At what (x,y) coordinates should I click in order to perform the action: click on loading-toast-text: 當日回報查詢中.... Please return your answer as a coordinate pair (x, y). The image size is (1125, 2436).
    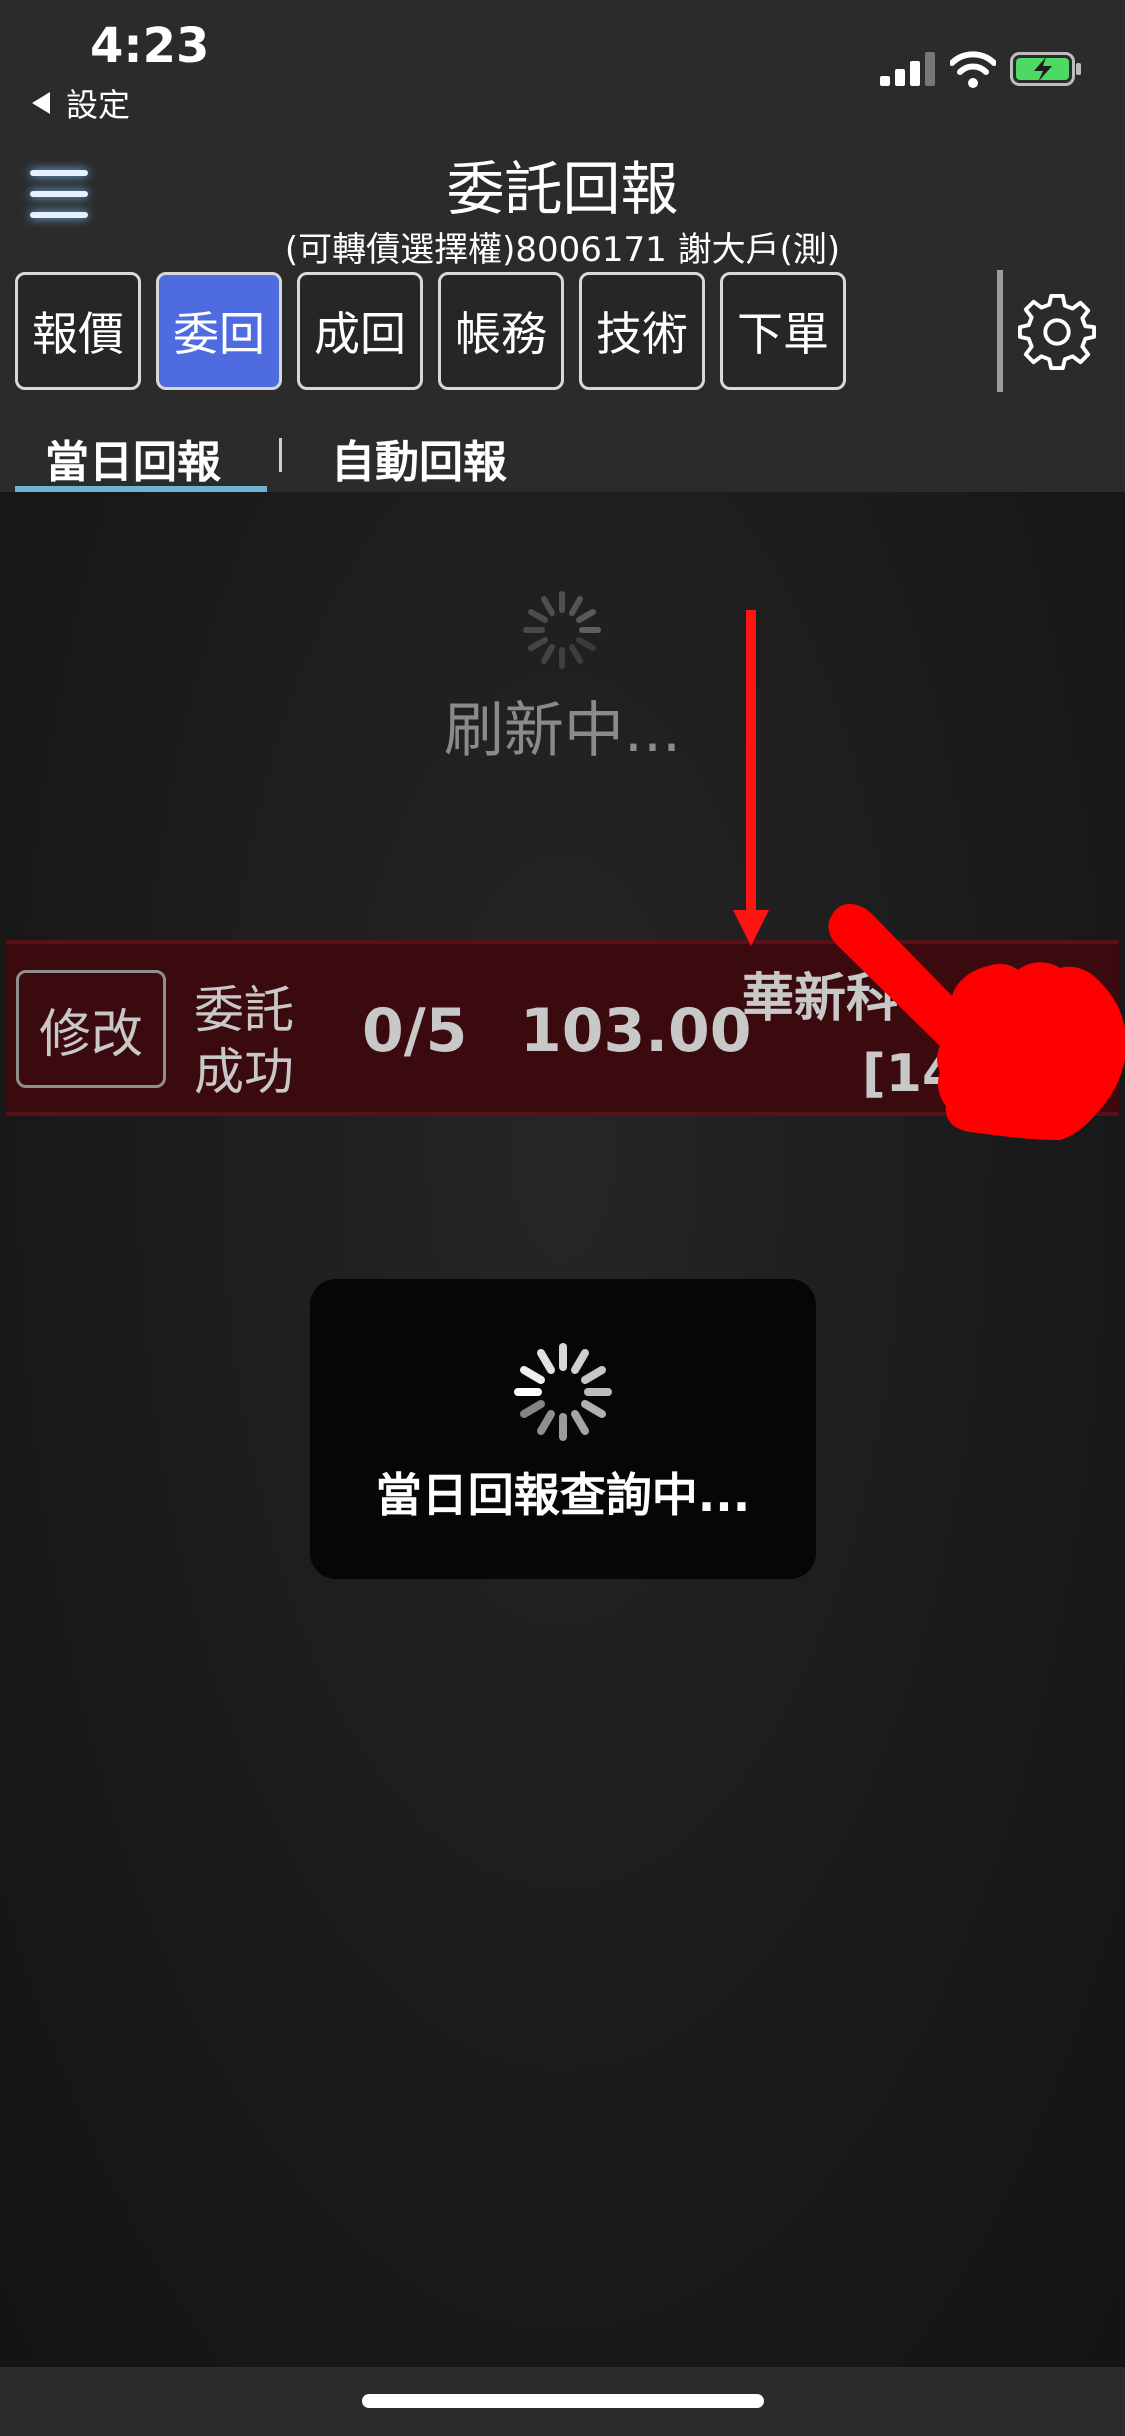
    Looking at the image, I should click on (563, 1495).